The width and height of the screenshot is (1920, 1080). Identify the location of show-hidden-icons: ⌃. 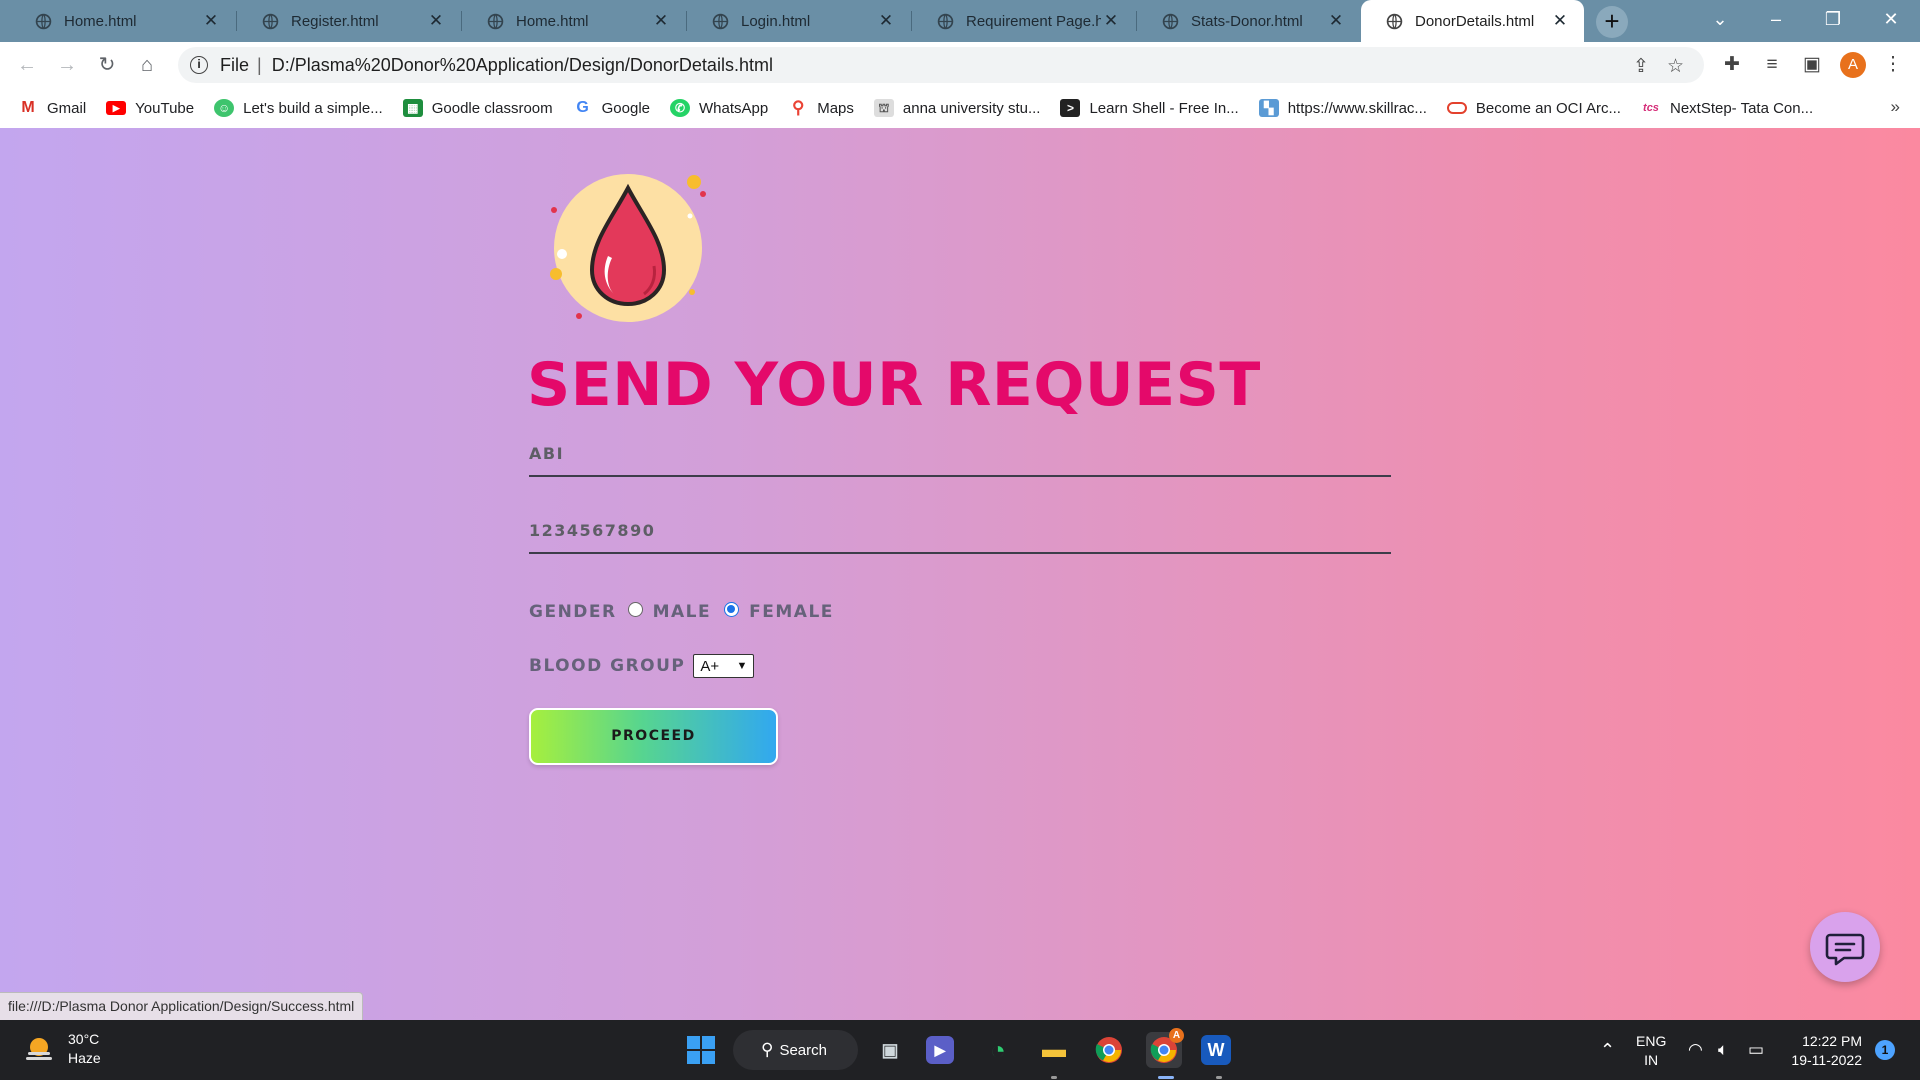
(1607, 1050).